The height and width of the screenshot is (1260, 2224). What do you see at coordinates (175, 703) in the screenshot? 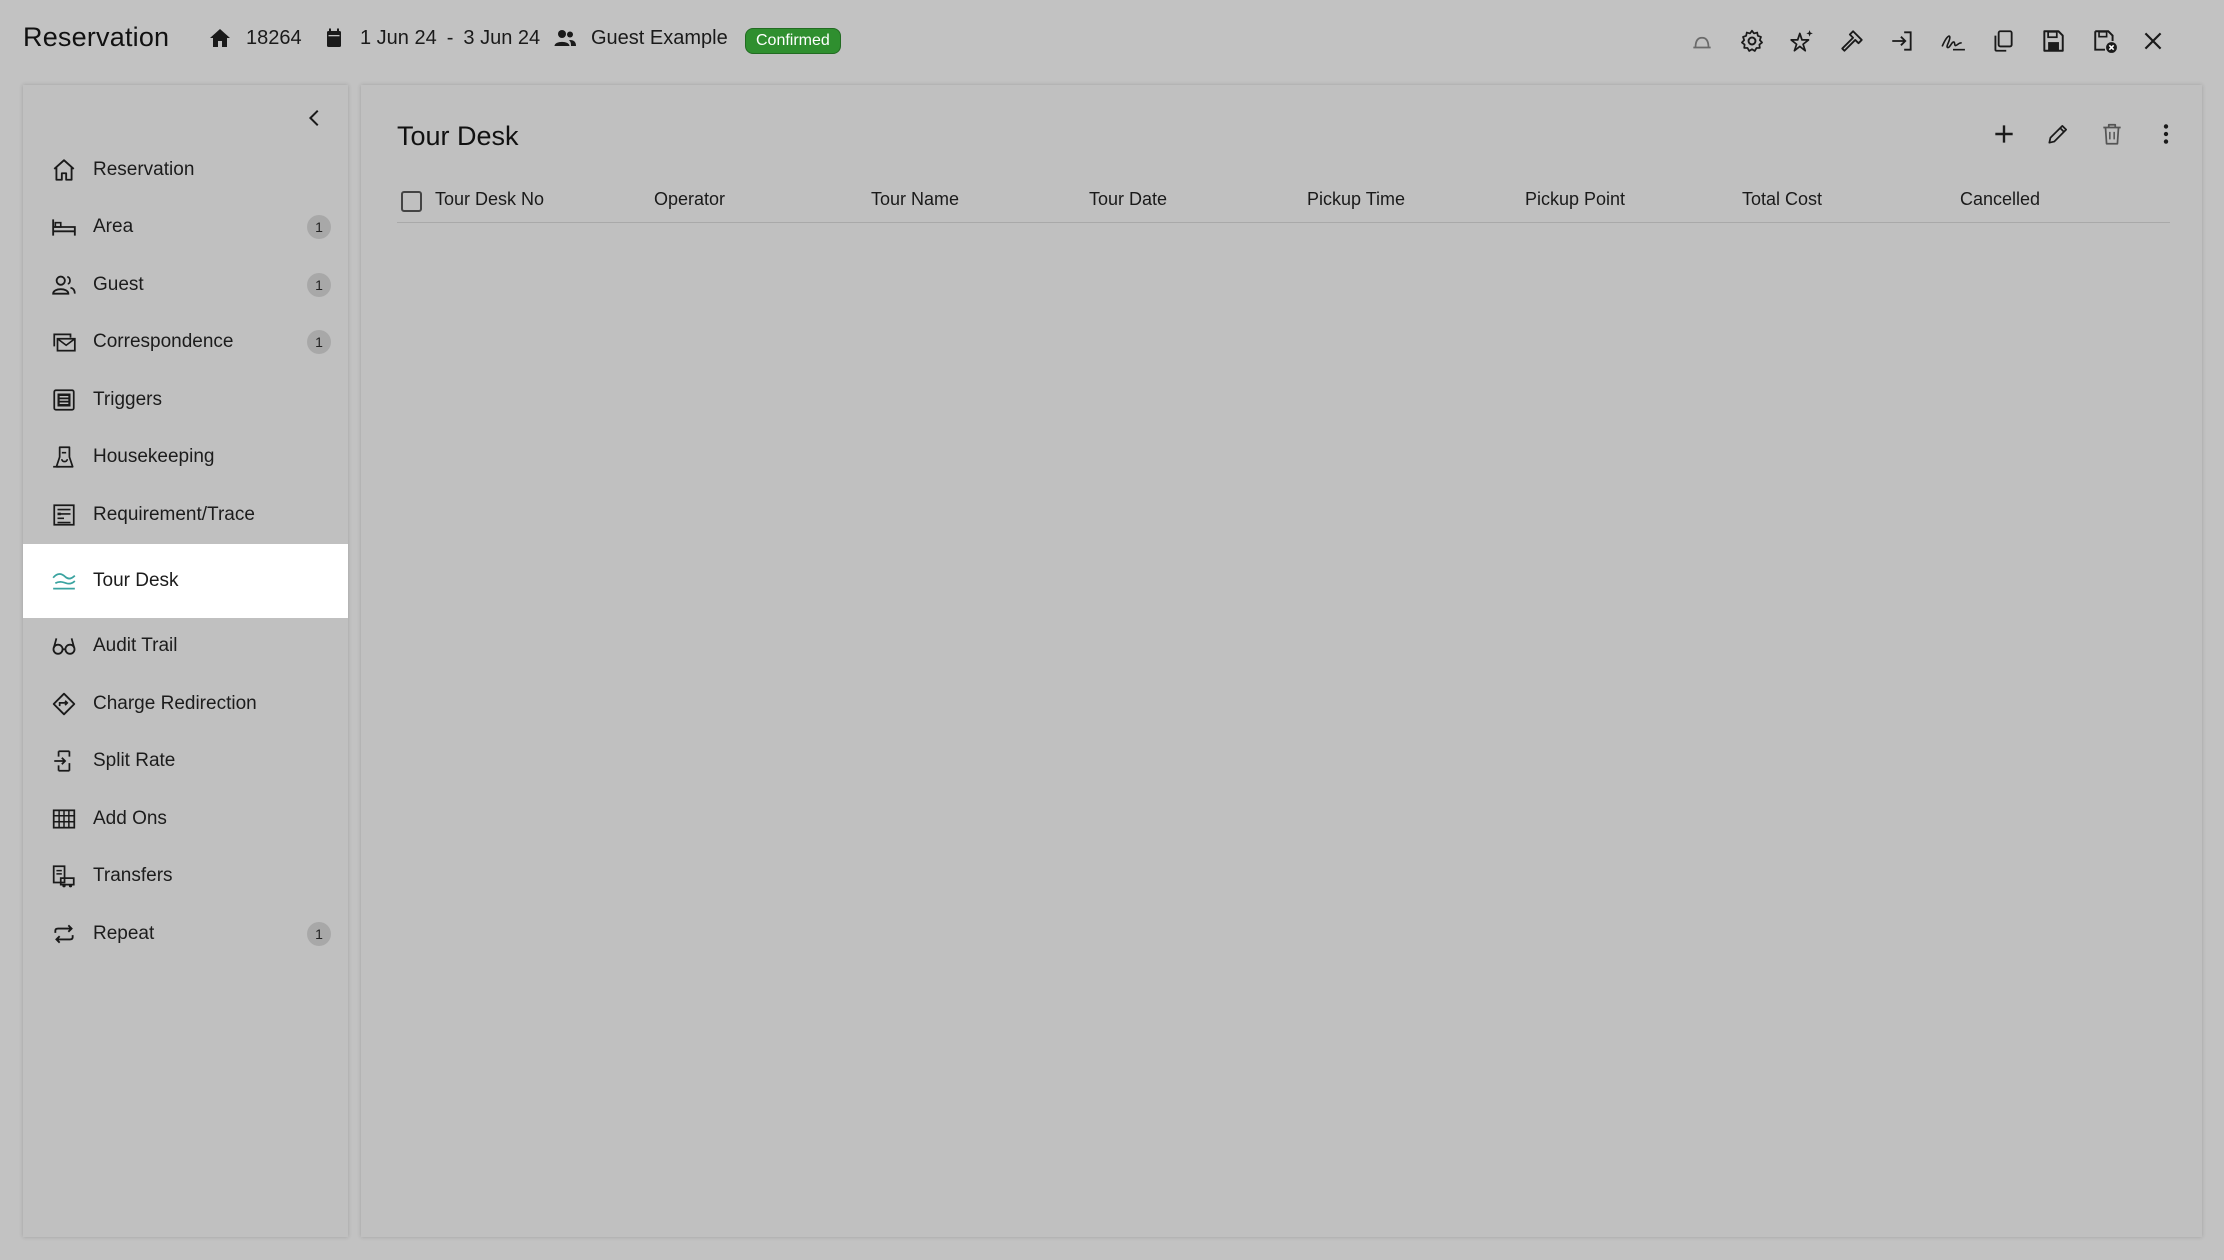
I see `sidebar-item-label: Charge Redirection` at bounding box center [175, 703].